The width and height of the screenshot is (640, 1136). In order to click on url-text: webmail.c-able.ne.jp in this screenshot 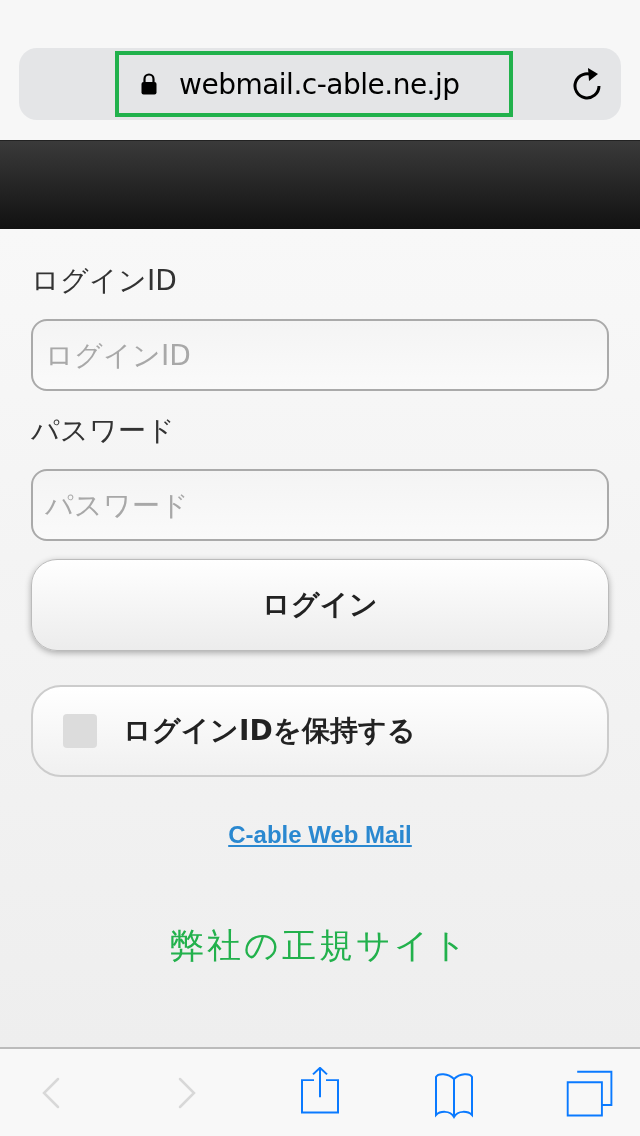, I will do `click(319, 84)`.